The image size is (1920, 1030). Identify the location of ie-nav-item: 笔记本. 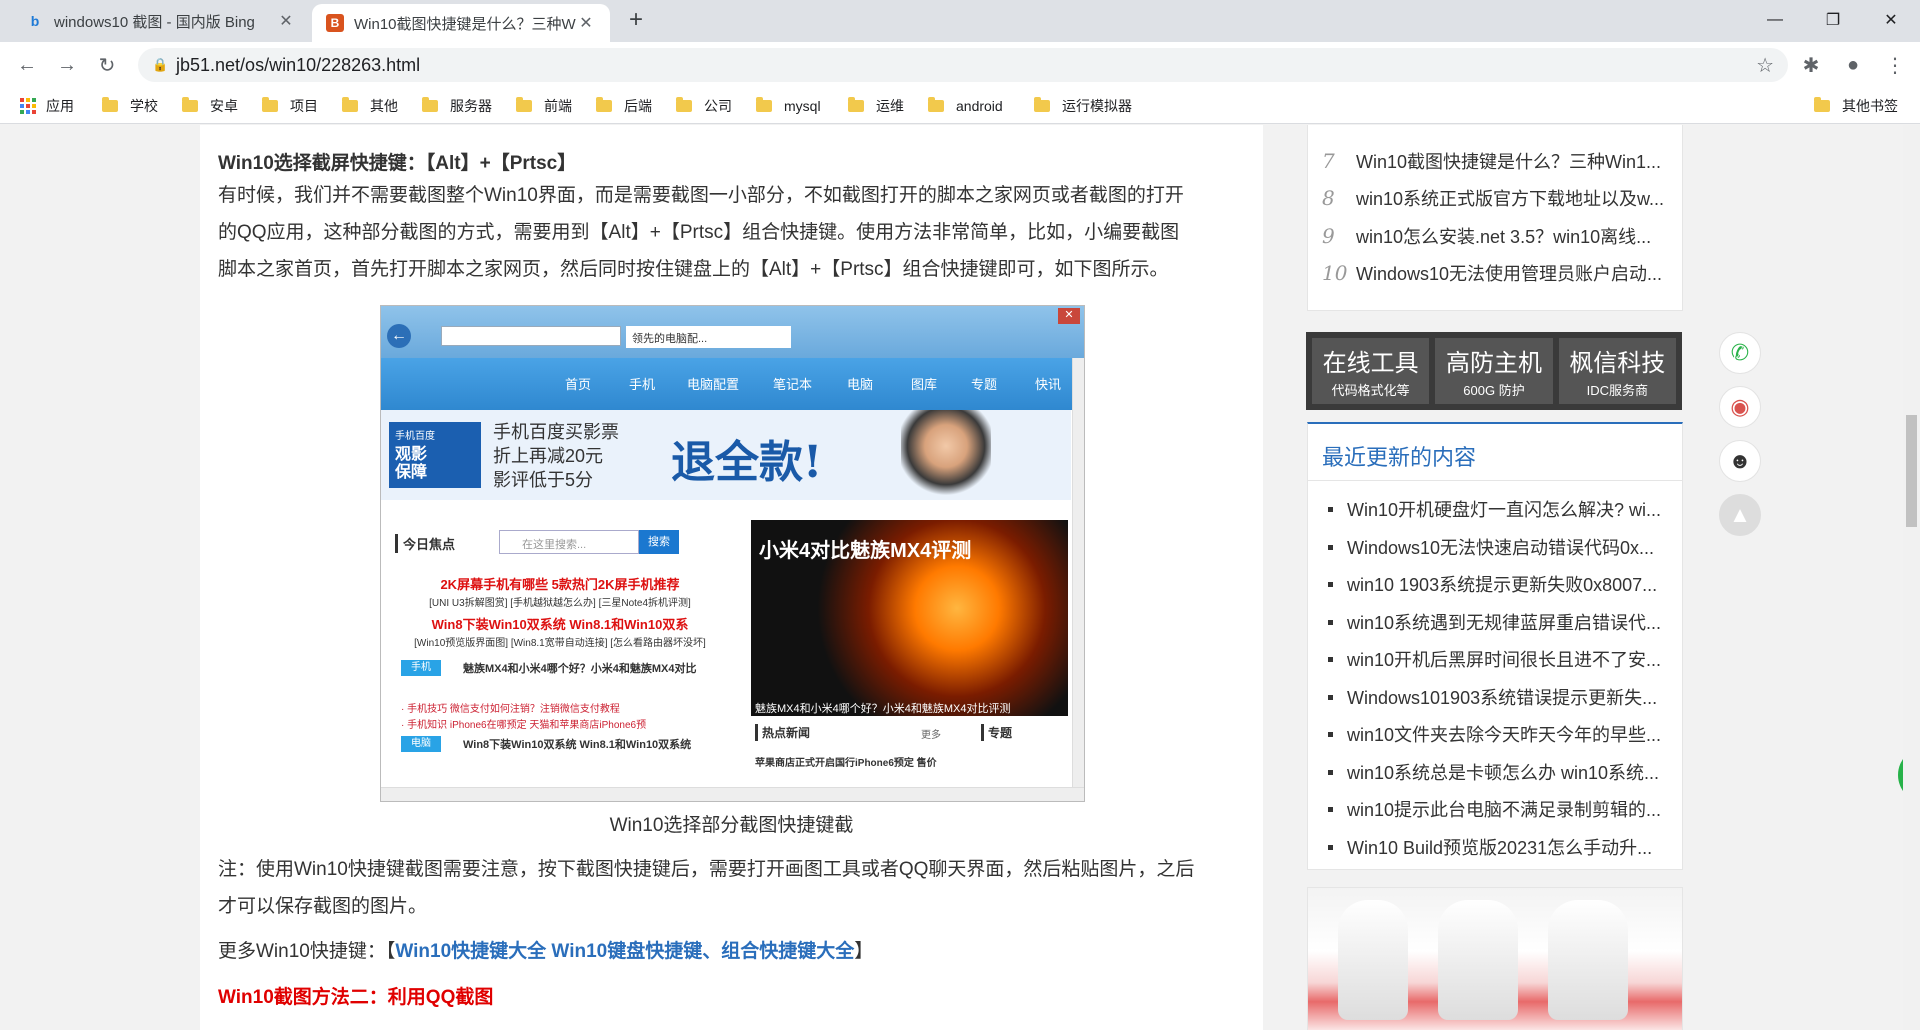
(793, 384).